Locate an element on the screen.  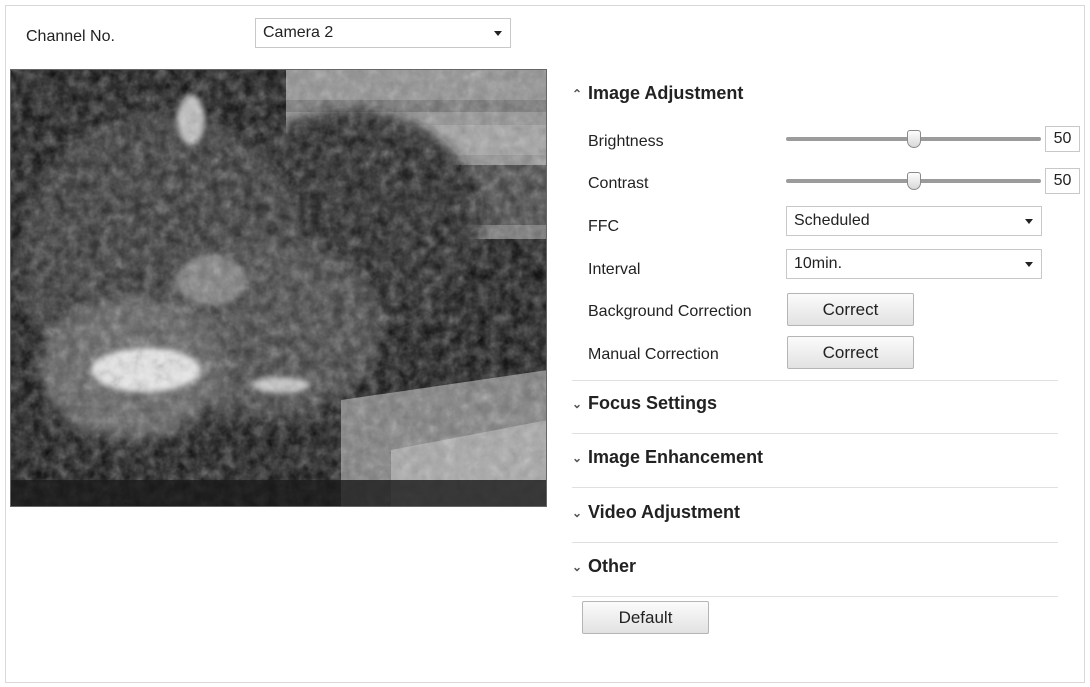
section-title: Other is located at coordinates (612, 566).